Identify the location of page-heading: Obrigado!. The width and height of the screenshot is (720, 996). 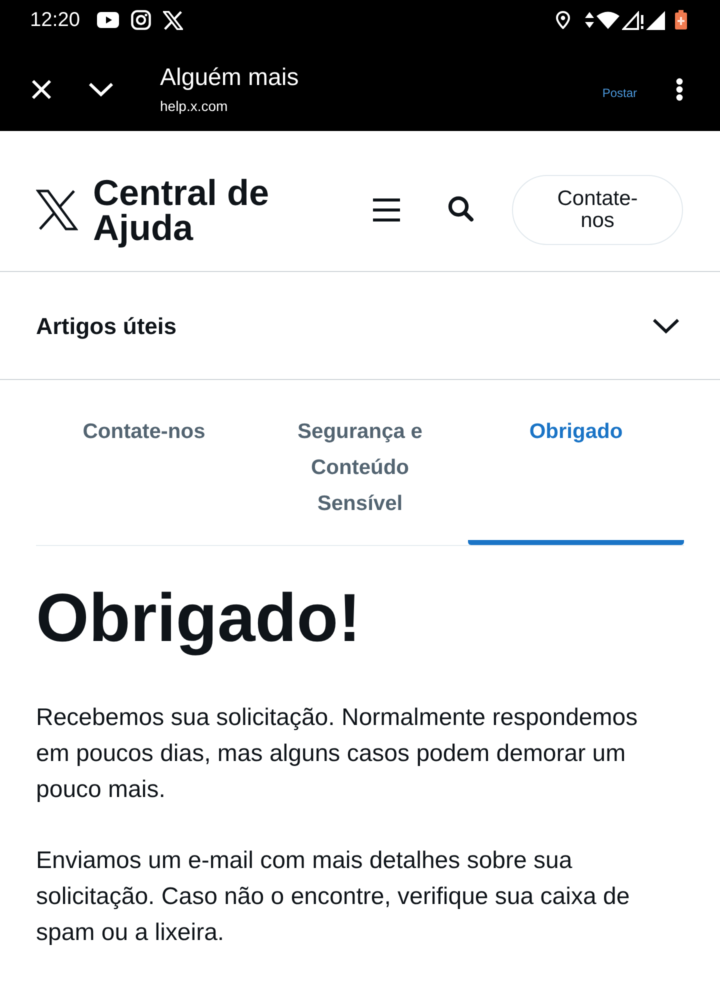
(199, 618).